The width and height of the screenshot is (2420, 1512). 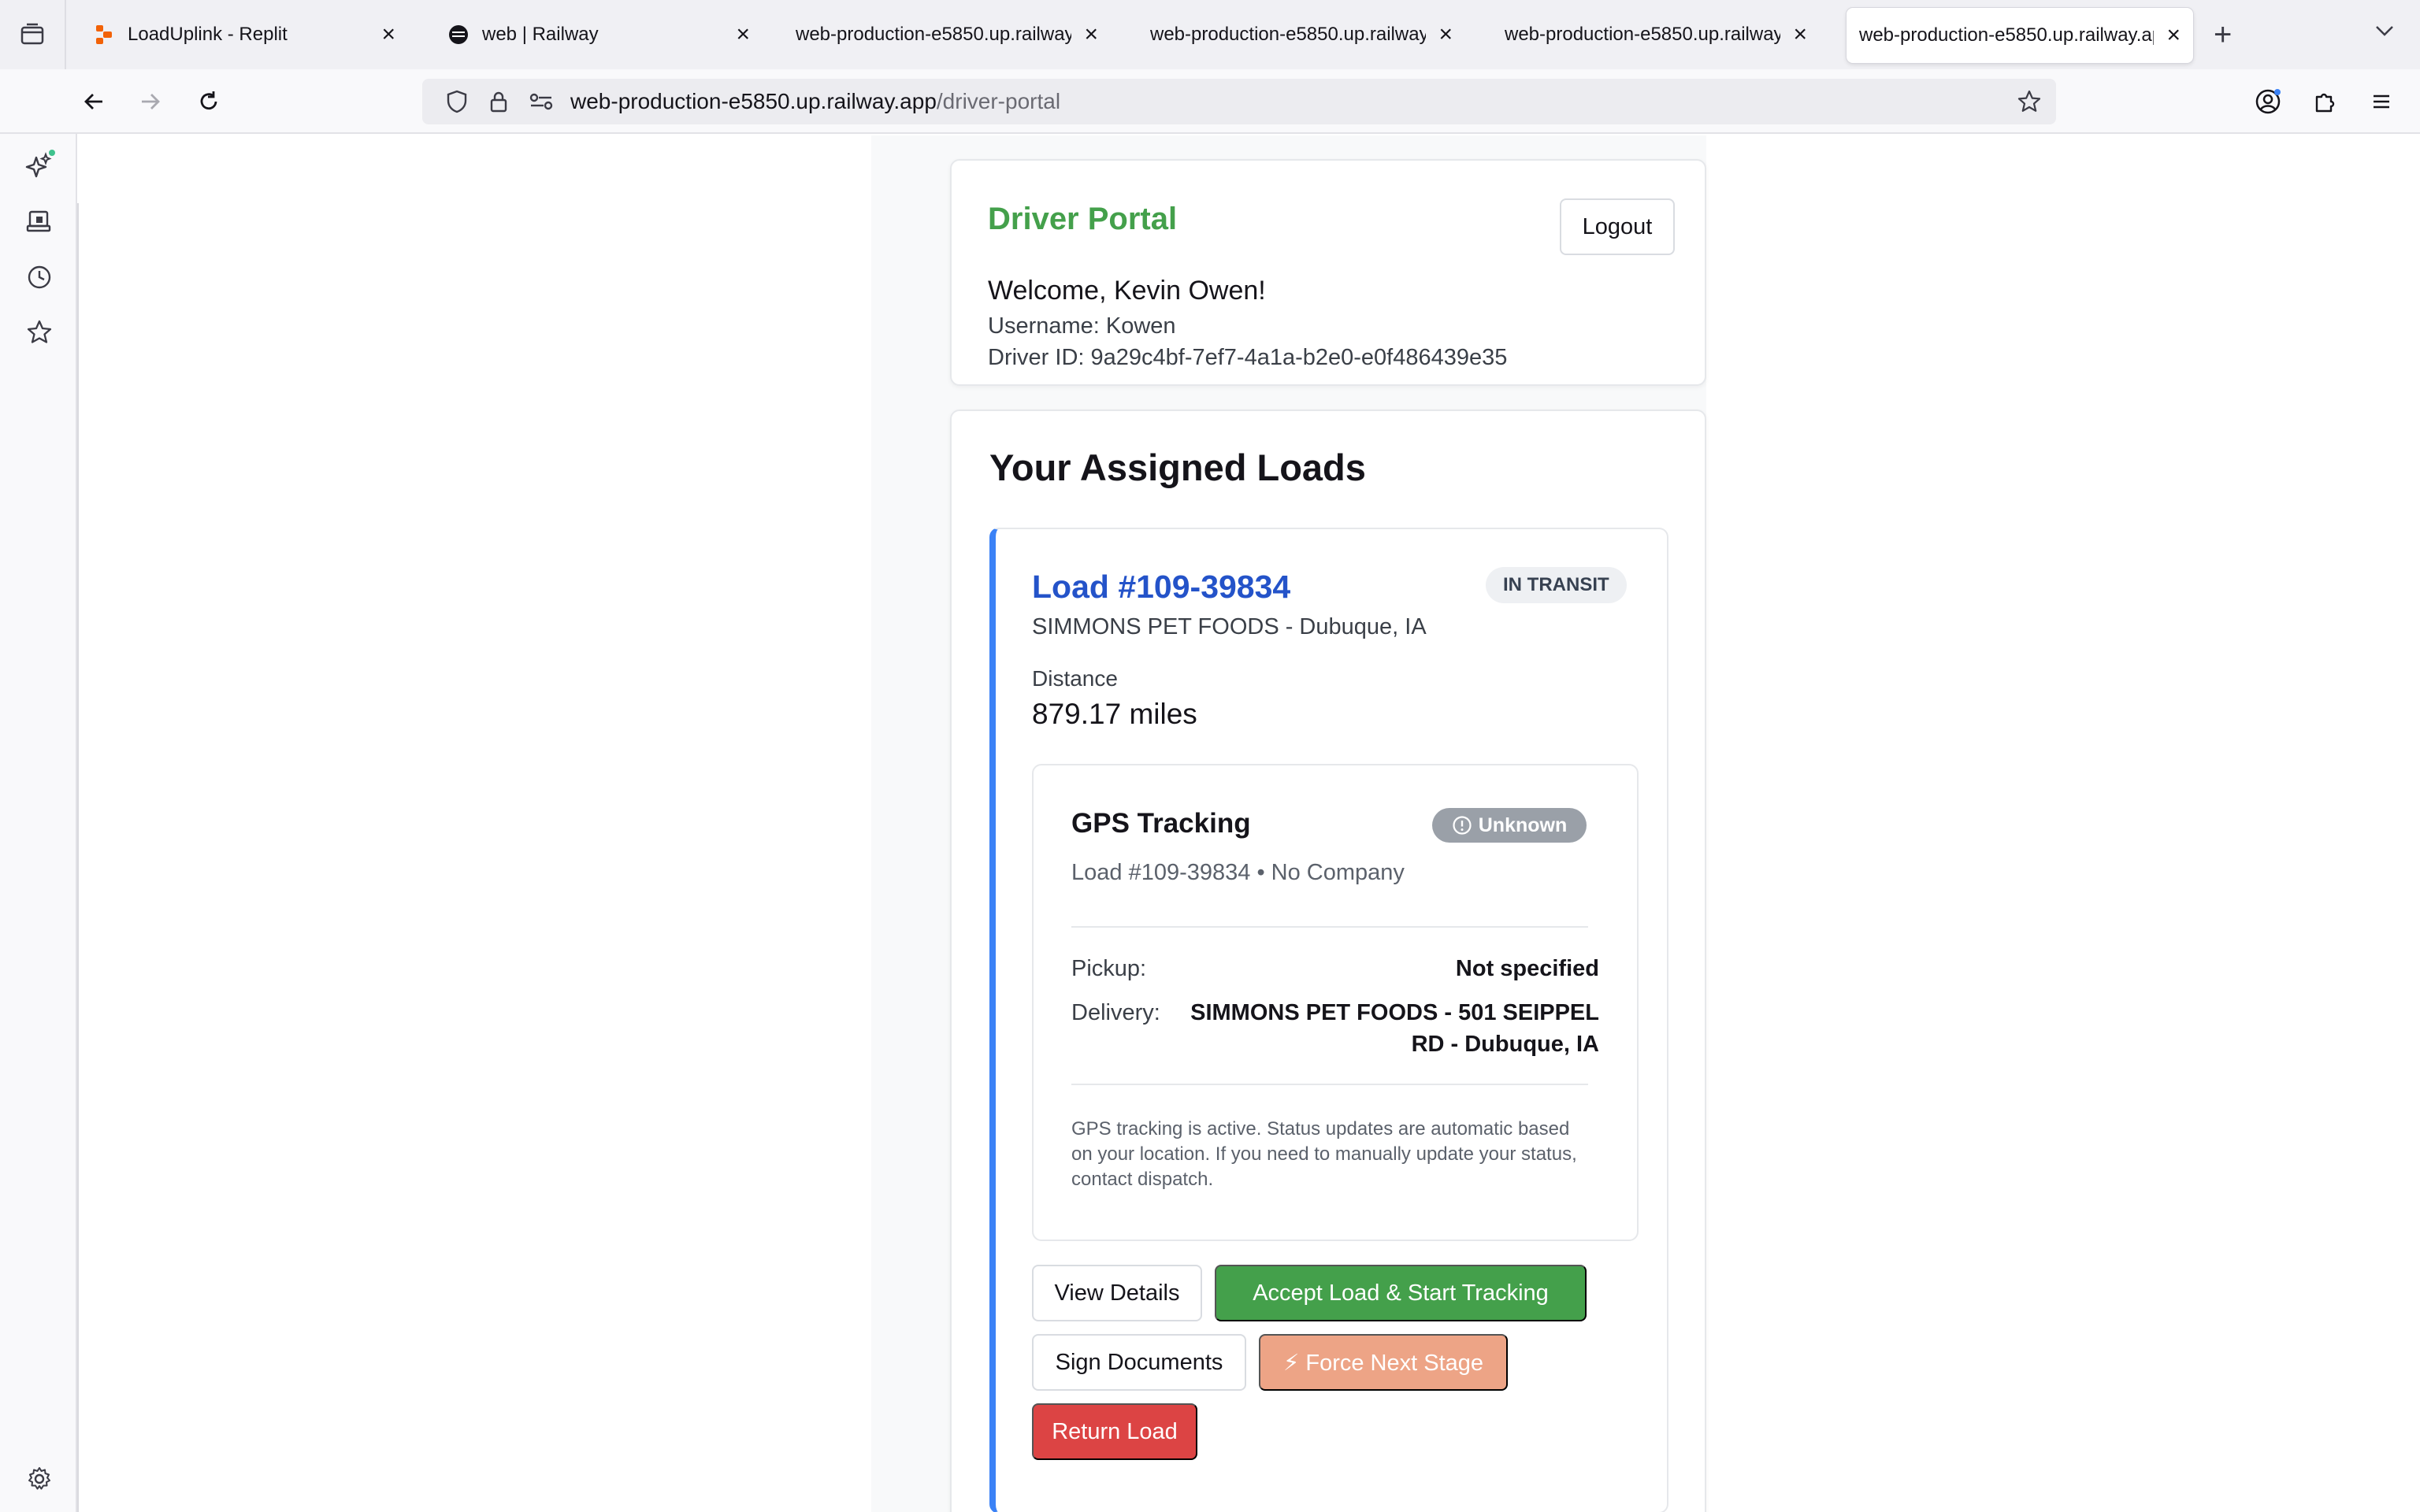 I want to click on star-icon, so click(x=39, y=331).